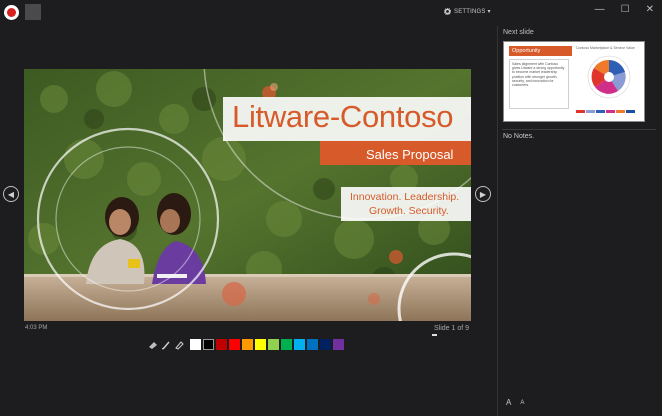 This screenshot has height=416, width=662. I want to click on gear-icon, so click(447, 11).